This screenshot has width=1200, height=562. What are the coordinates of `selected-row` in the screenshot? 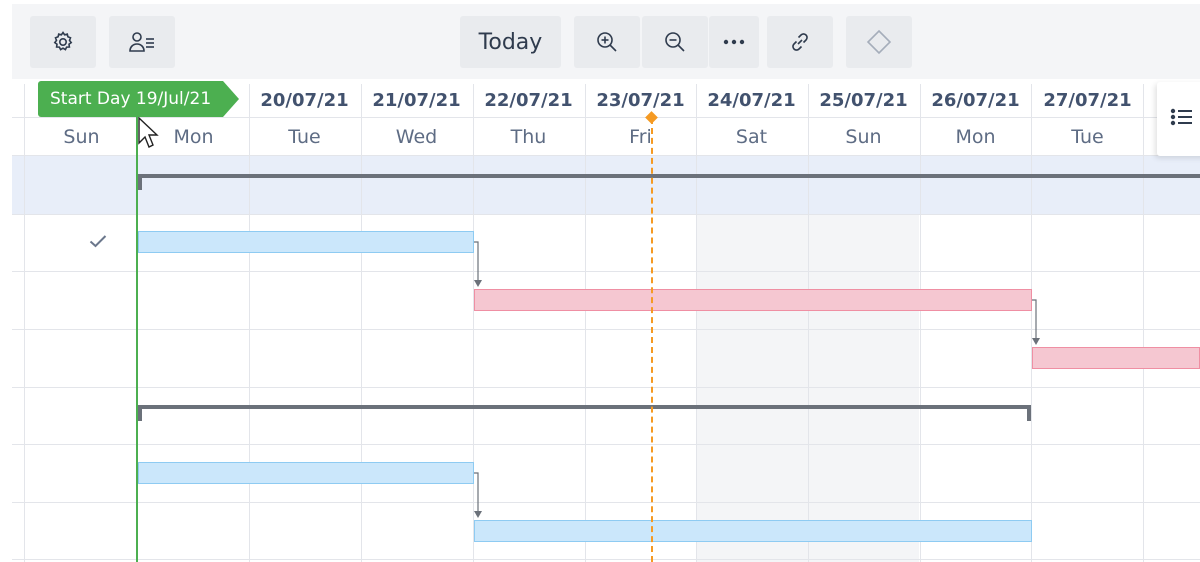 It's located at (606, 184).